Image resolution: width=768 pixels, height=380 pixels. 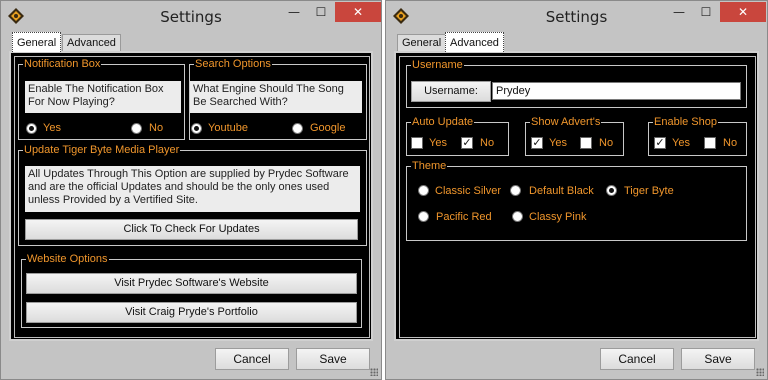 What do you see at coordinates (557, 217) in the screenshot?
I see `theme-classy-pink-label: Classy Pink` at bounding box center [557, 217].